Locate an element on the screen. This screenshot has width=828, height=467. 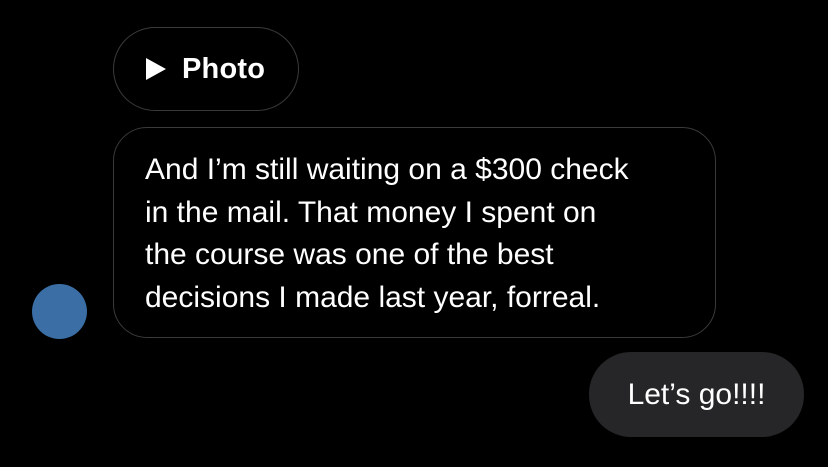
play-icon is located at coordinates (156, 69).